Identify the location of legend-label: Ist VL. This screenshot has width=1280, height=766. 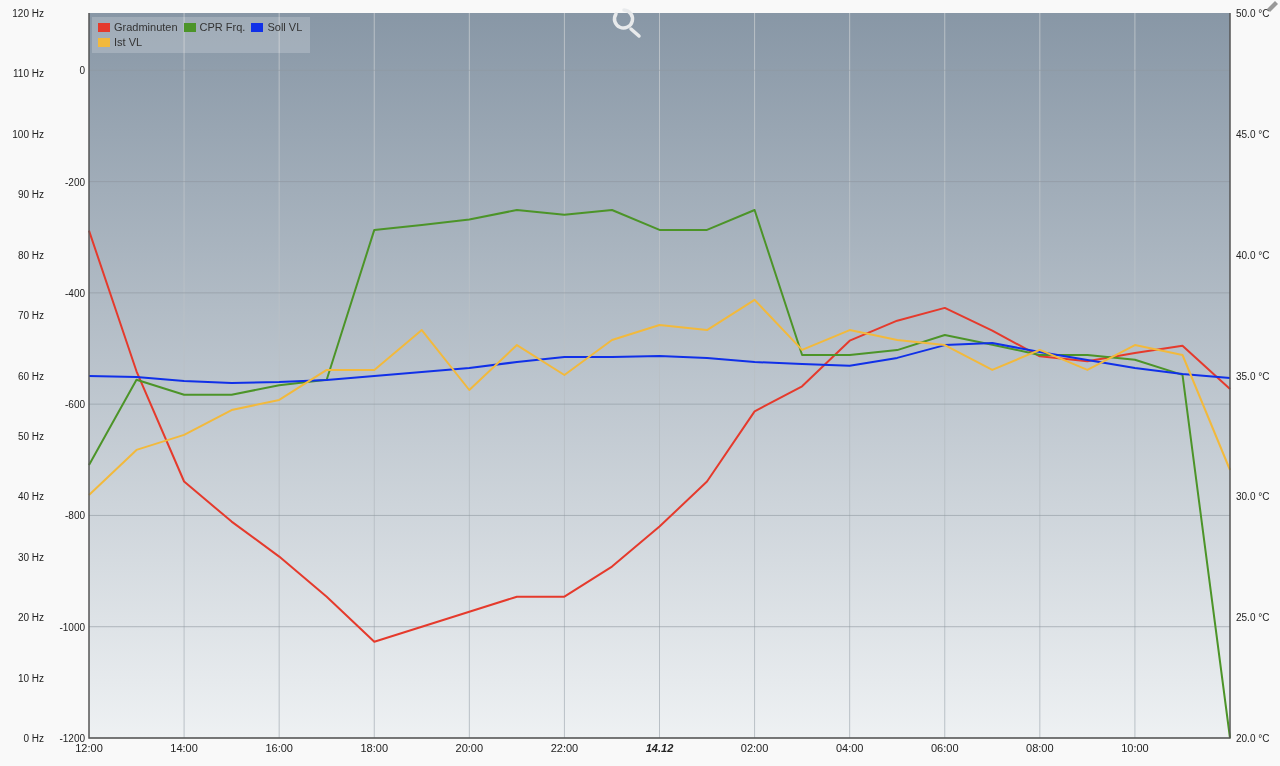
(128, 42).